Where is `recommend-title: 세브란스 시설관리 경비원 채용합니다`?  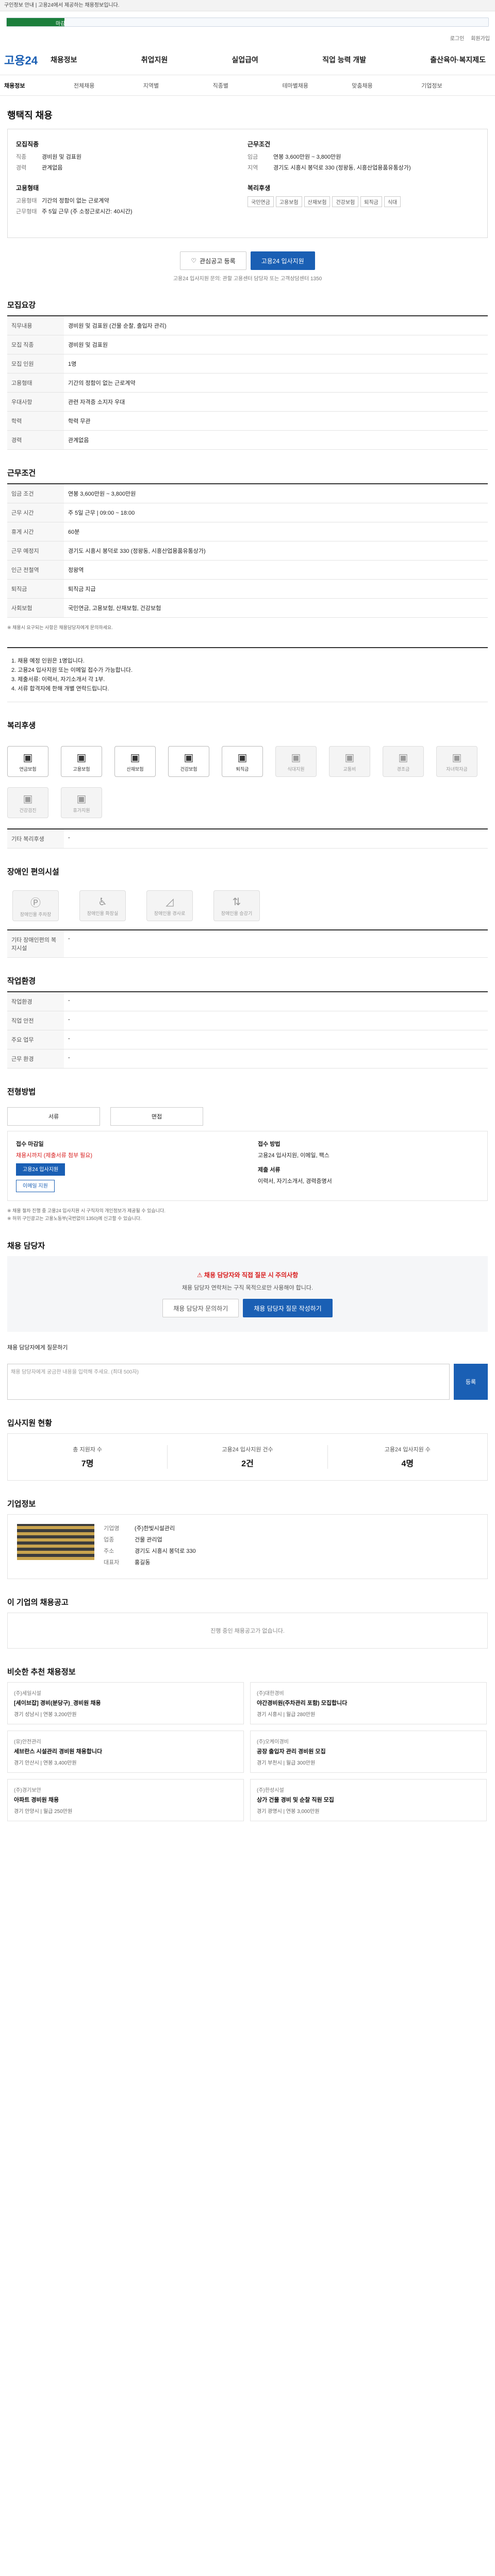 recommend-title: 세브란스 시설관리 경비원 채용합니다 is located at coordinates (58, 1752).